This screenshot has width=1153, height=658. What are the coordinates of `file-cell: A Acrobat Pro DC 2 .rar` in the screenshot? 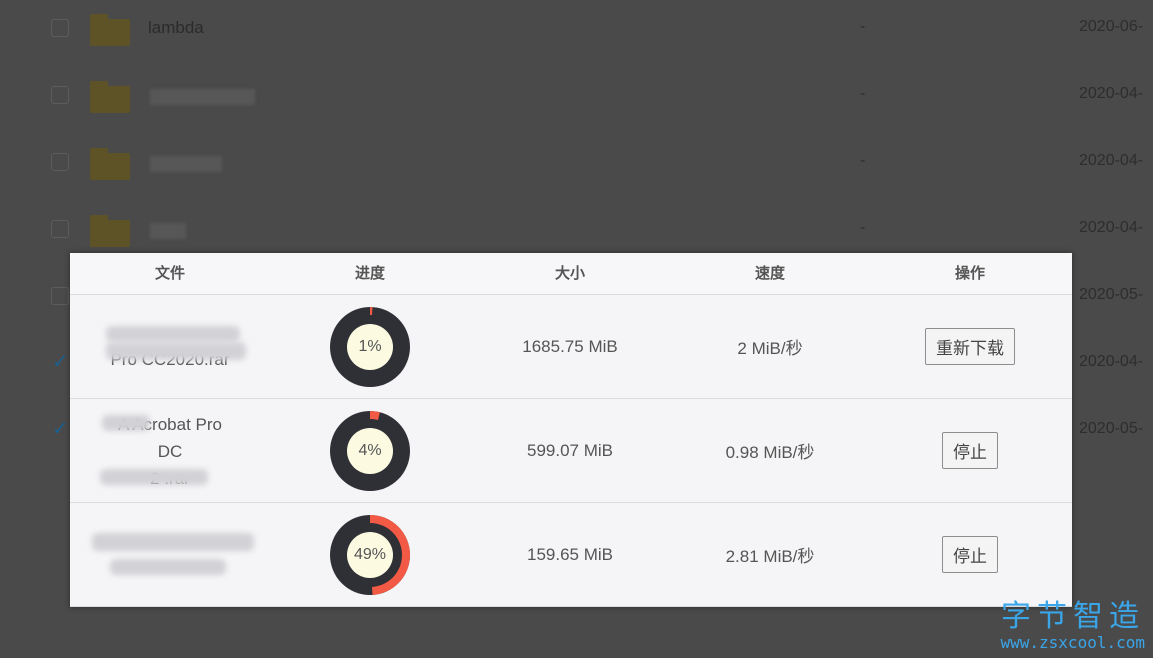 It's located at (170, 450).